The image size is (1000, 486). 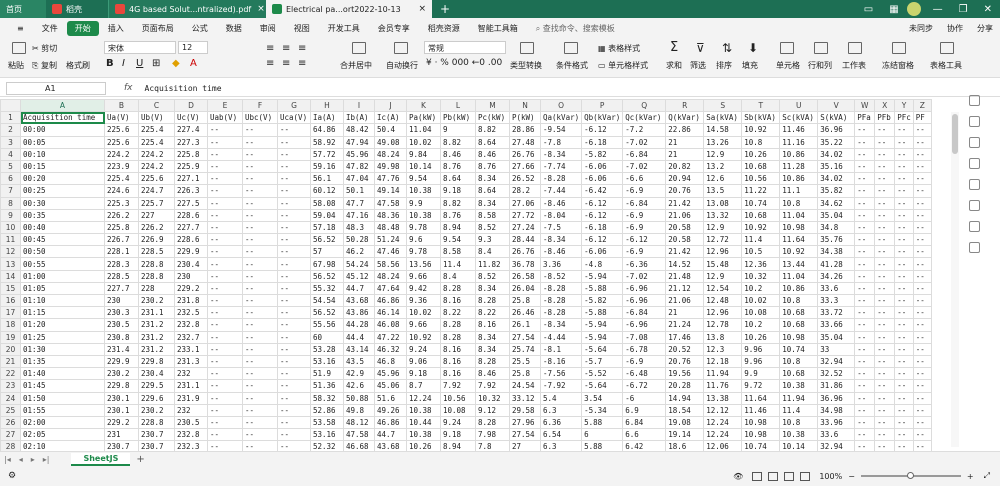 What do you see at coordinates (836, 300) in the screenshot?
I see `cell: 33.3` at bounding box center [836, 300].